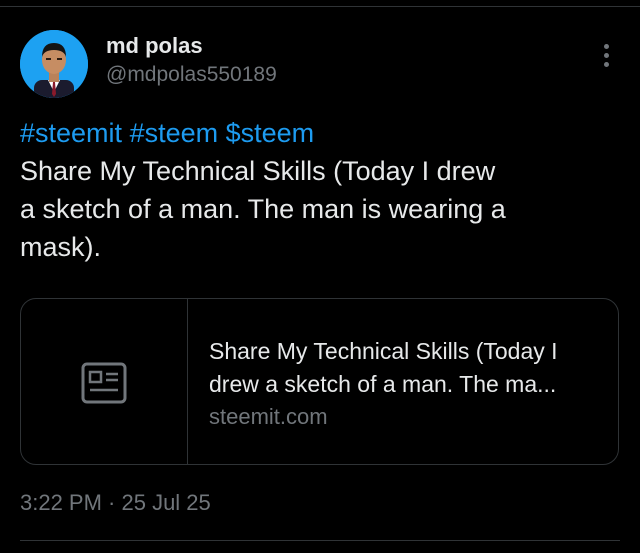 The height and width of the screenshot is (553, 640). Describe the element at coordinates (154, 46) in the screenshot. I see `display-name: md polas` at that location.